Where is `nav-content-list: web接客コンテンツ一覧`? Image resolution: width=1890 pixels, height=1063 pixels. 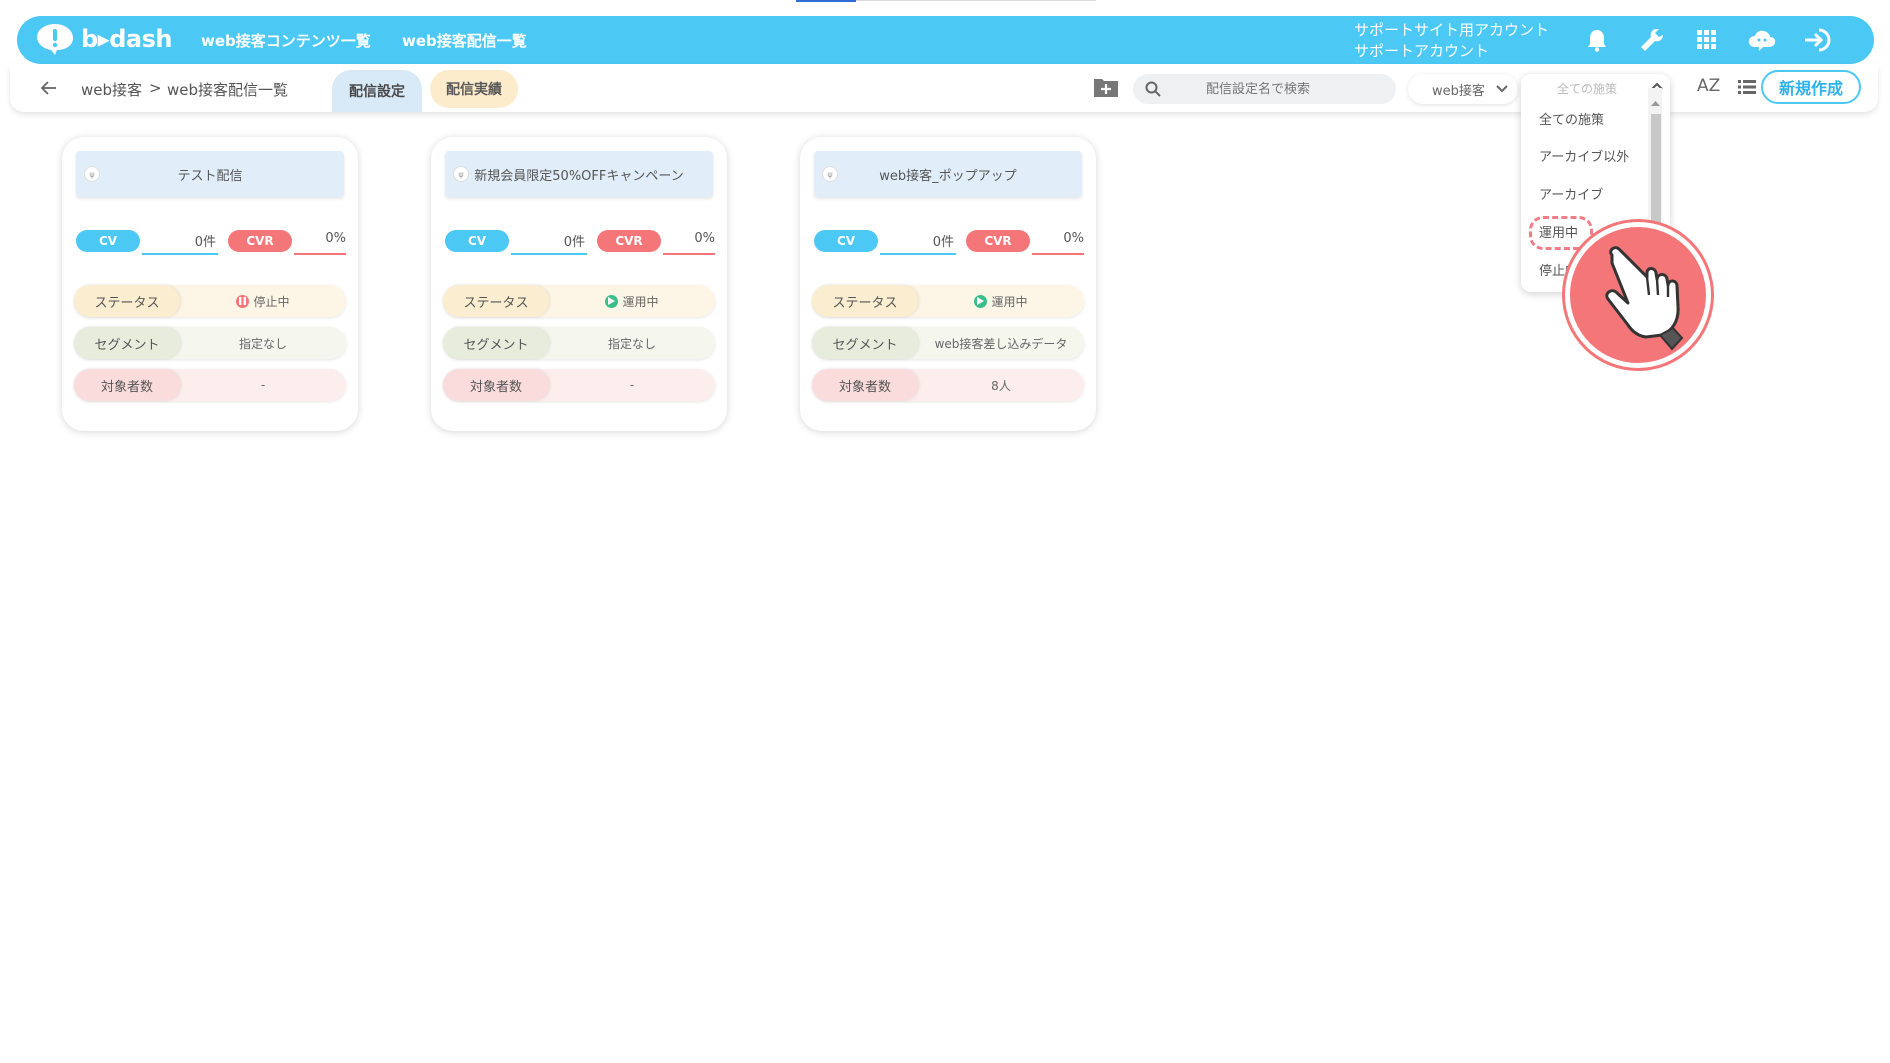
nav-content-list: web接客コンテンツ一覧 is located at coordinates (286, 40).